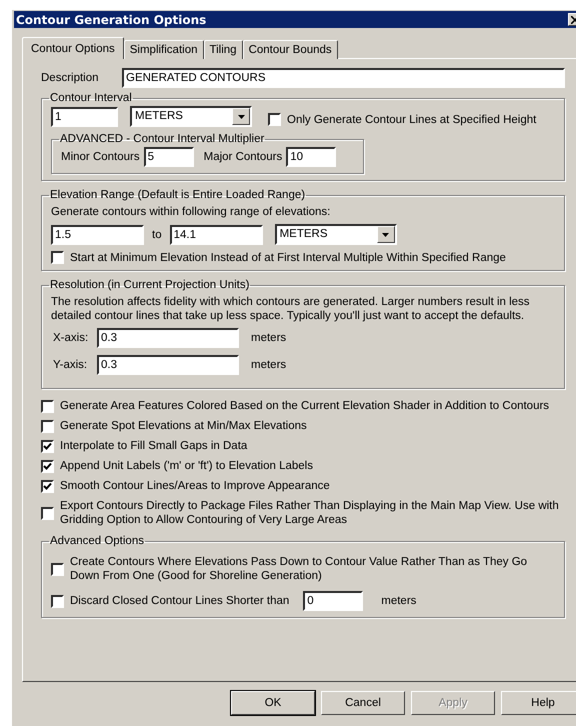 The width and height of the screenshot is (576, 726). I want to click on length-field: 0, so click(333, 601).